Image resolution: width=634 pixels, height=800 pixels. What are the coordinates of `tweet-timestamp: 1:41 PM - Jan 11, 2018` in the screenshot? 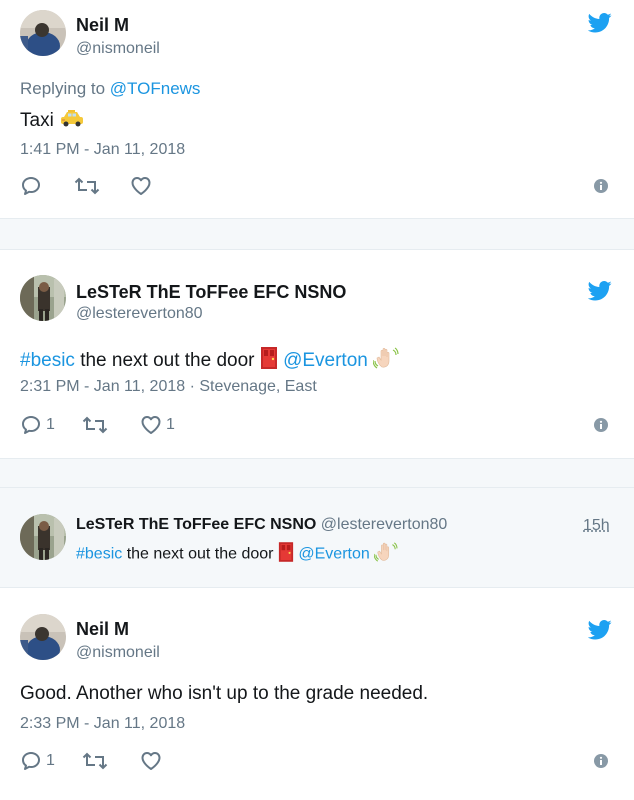 It's located at (102, 150).